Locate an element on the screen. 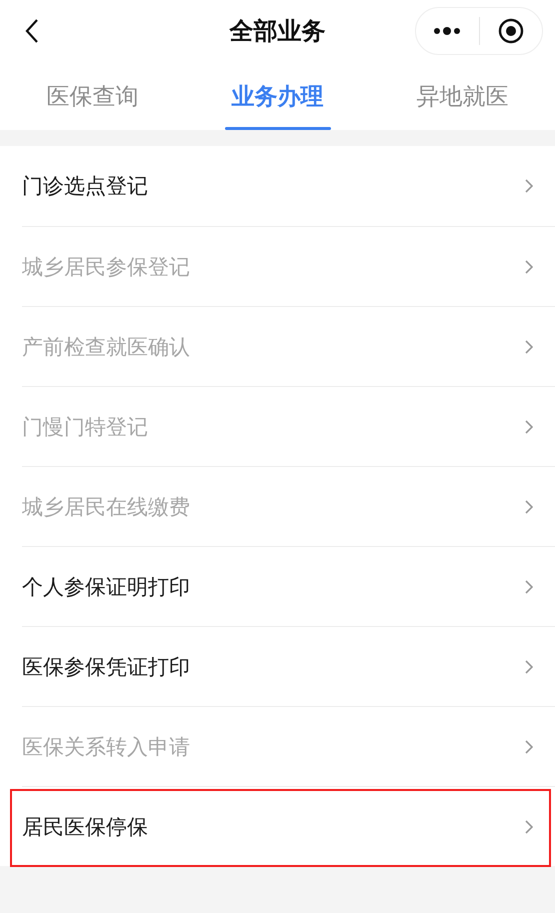 The image size is (555, 913). page-title: 全部业务 is located at coordinates (278, 31).